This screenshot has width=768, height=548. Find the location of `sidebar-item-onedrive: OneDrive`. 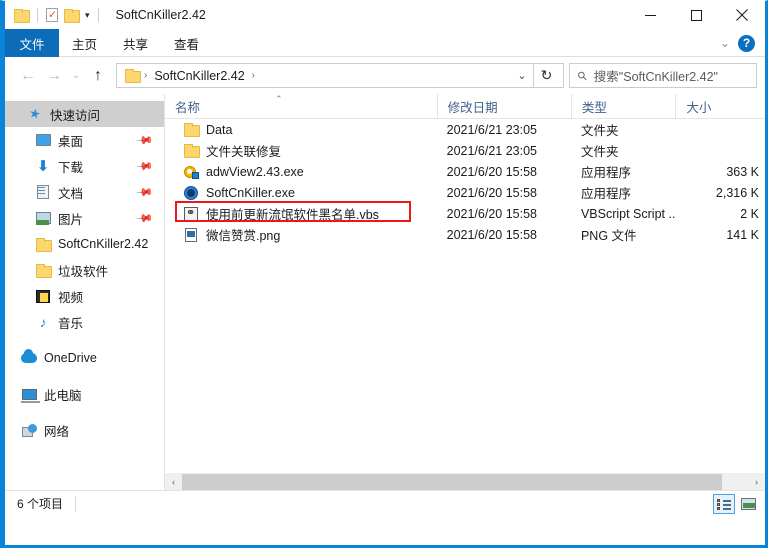

sidebar-item-onedrive: OneDrive is located at coordinates (84, 358).